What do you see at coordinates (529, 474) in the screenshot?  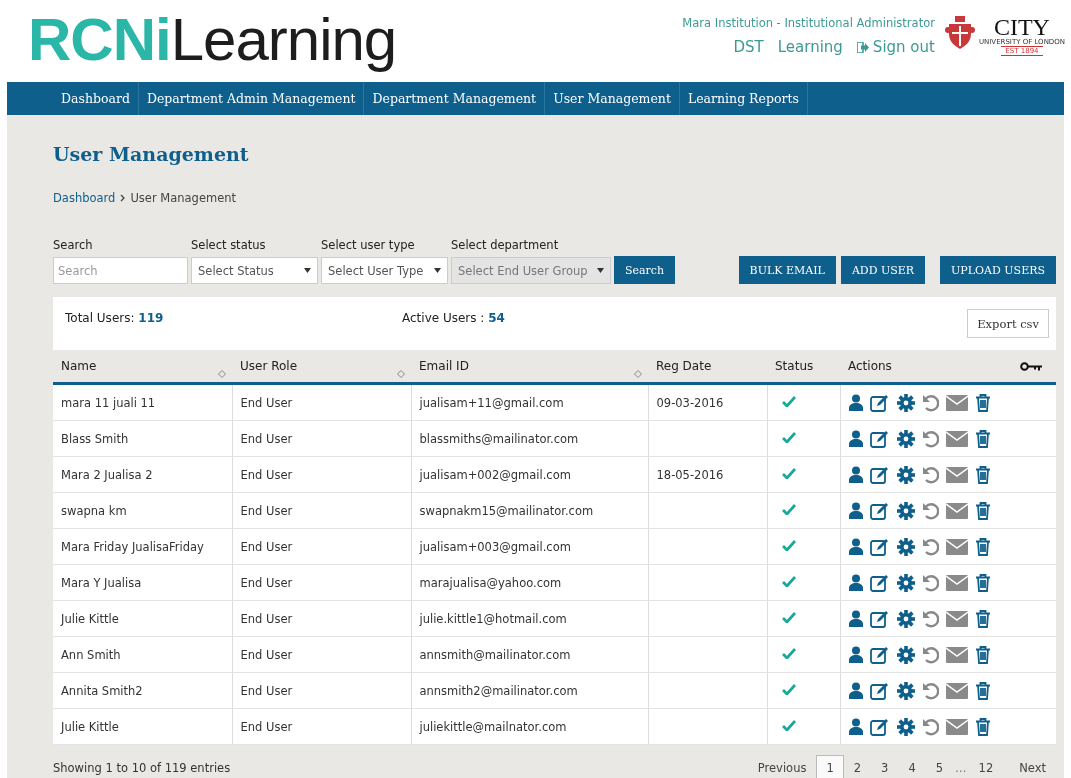 I see `table-cell: jualisam+002@gmail.com` at bounding box center [529, 474].